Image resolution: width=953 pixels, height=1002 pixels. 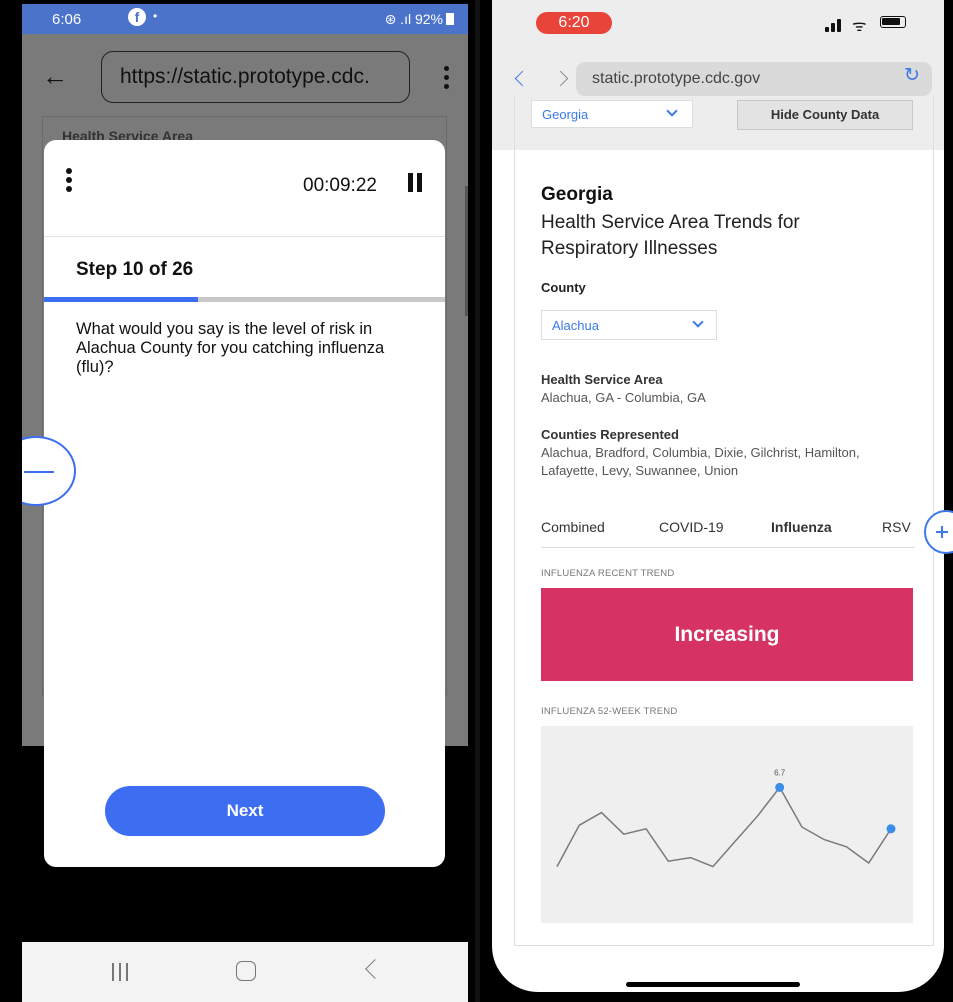 I want to click on tab-rsv: RSV, so click(x=896, y=527).